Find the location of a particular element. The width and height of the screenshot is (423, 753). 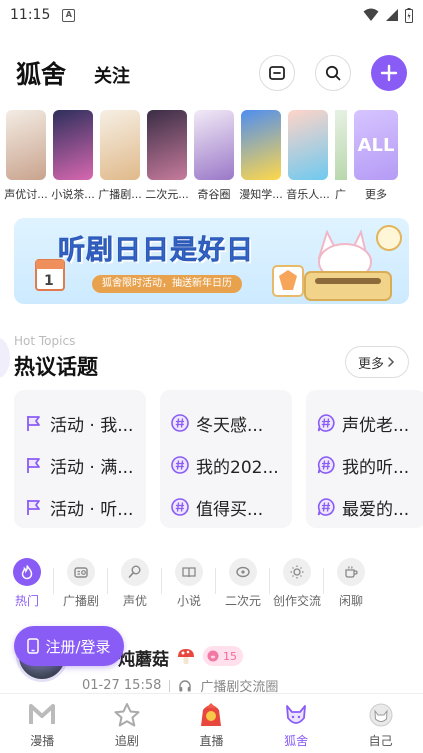

divider is located at coordinates (170, 685).